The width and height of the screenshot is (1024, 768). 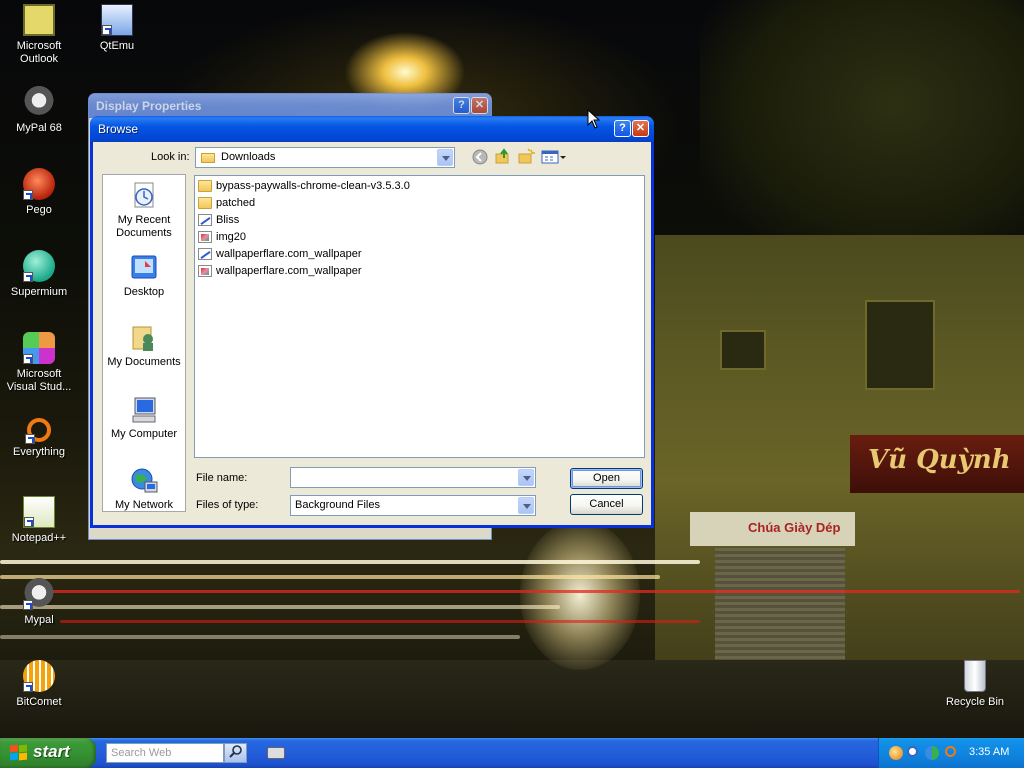 What do you see at coordinates (39, 702) in the screenshot?
I see `desktop-icon-label: BitComet` at bounding box center [39, 702].